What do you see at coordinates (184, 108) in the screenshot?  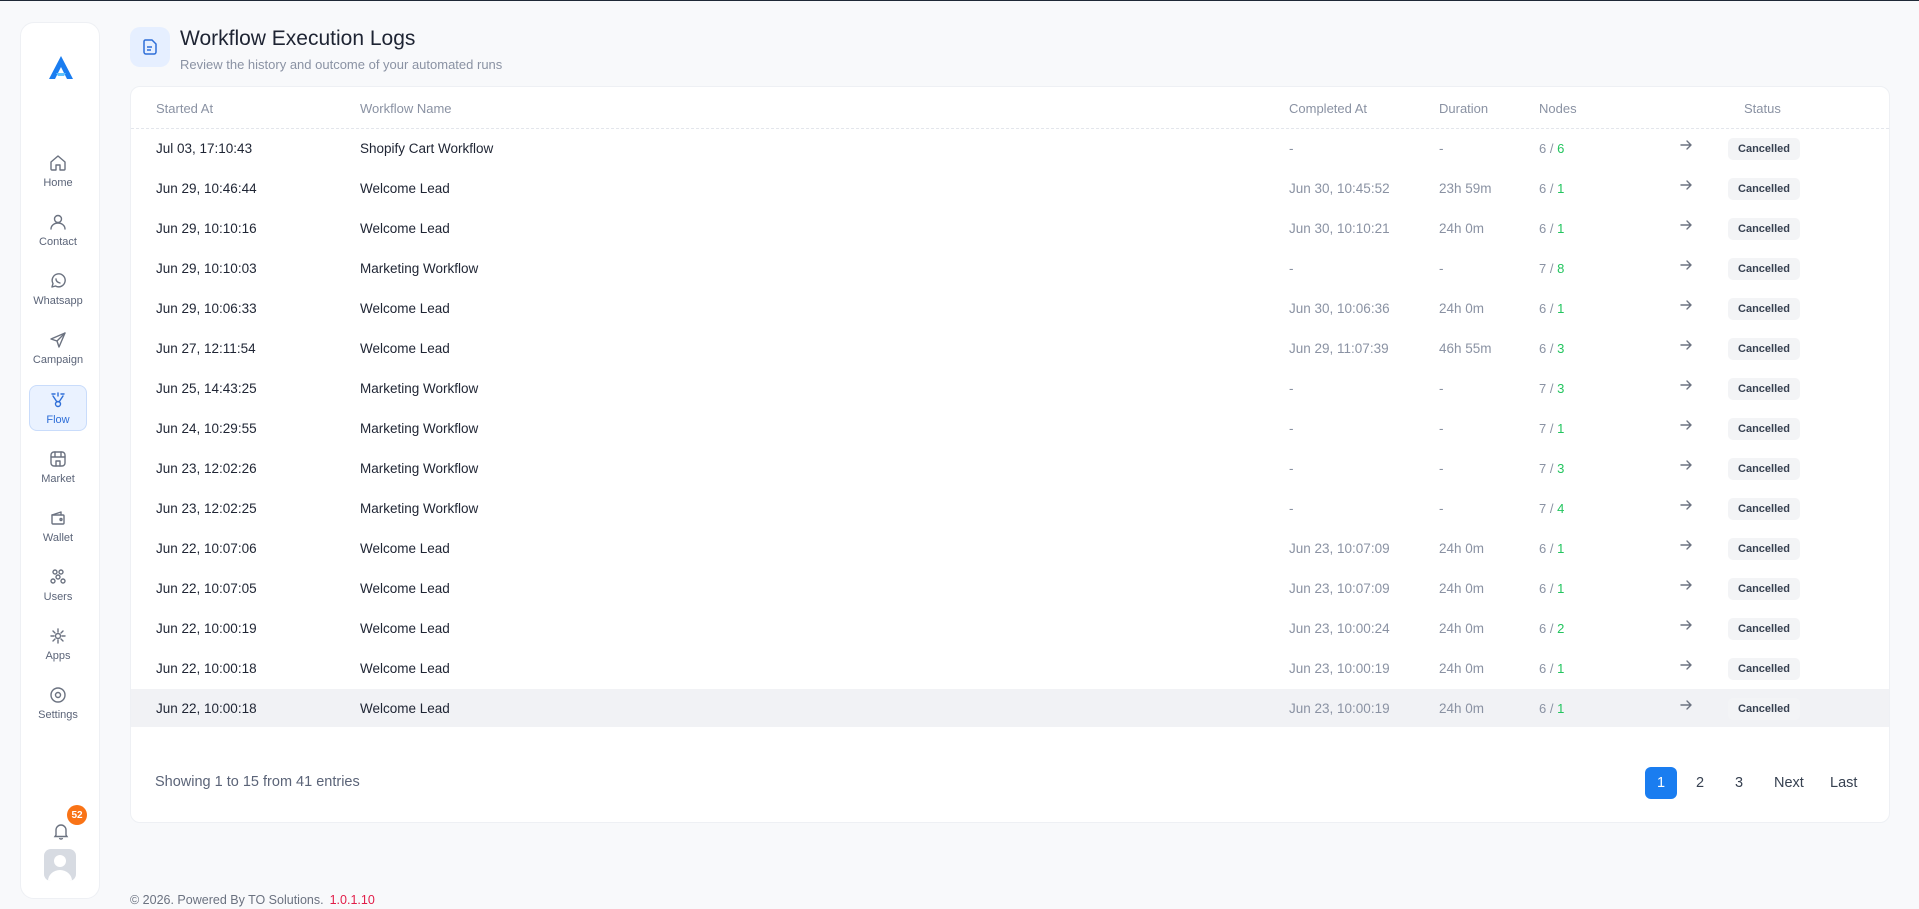 I see `column-started-at: Started At` at bounding box center [184, 108].